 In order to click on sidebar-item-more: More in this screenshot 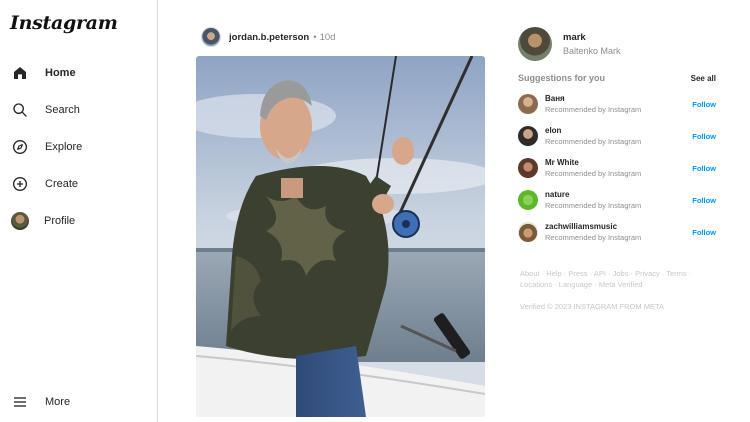, I will do `click(40, 402)`.